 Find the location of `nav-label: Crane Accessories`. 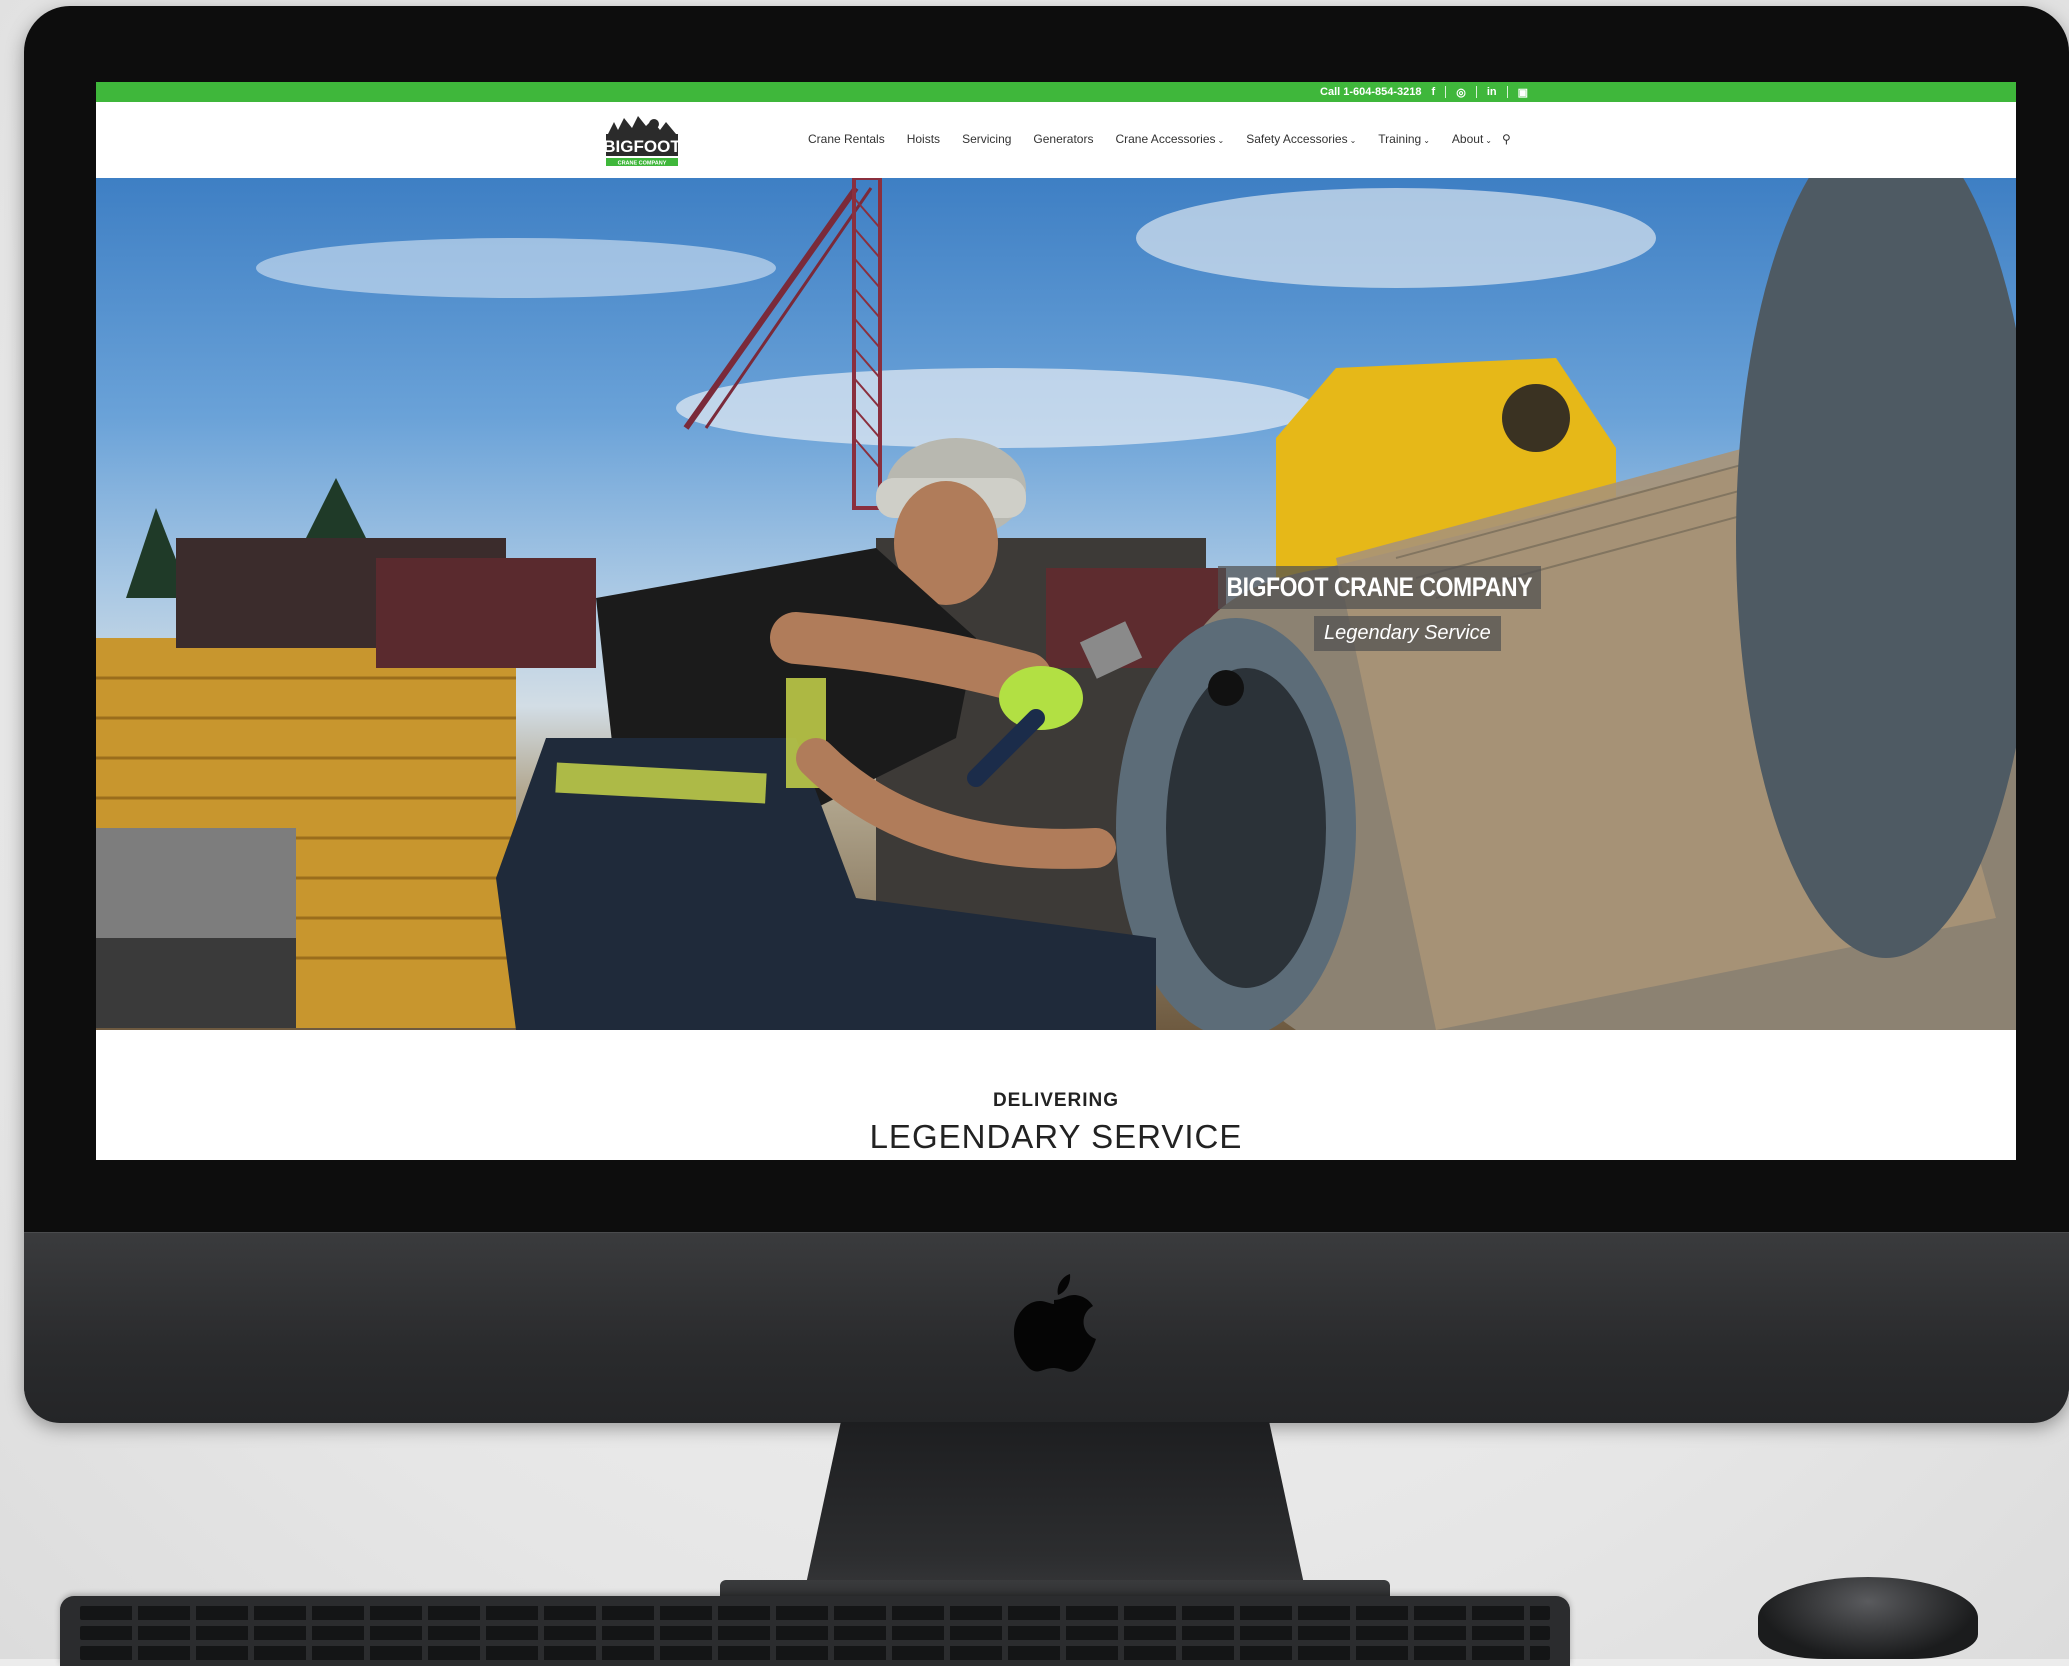

nav-label: Crane Accessories is located at coordinates (1165, 139).